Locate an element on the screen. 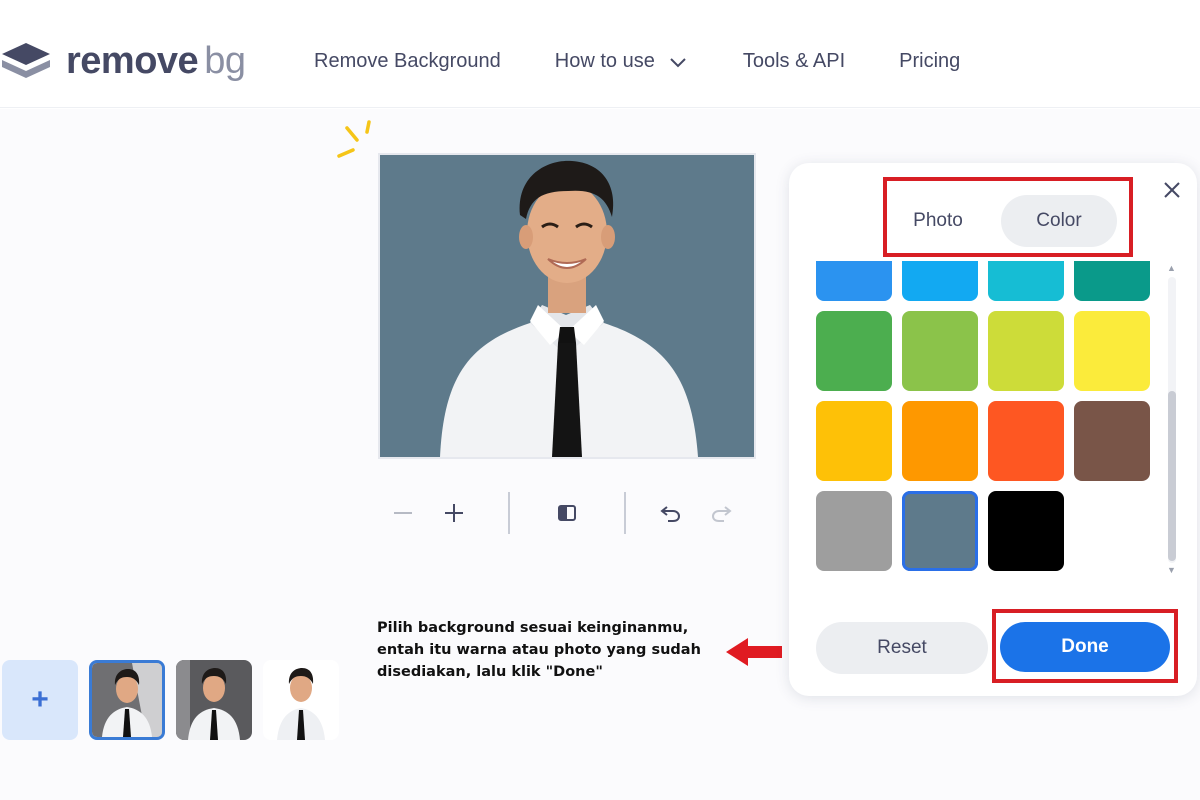  scroll-up-icon: ▲ is located at coordinates (1171, 268).